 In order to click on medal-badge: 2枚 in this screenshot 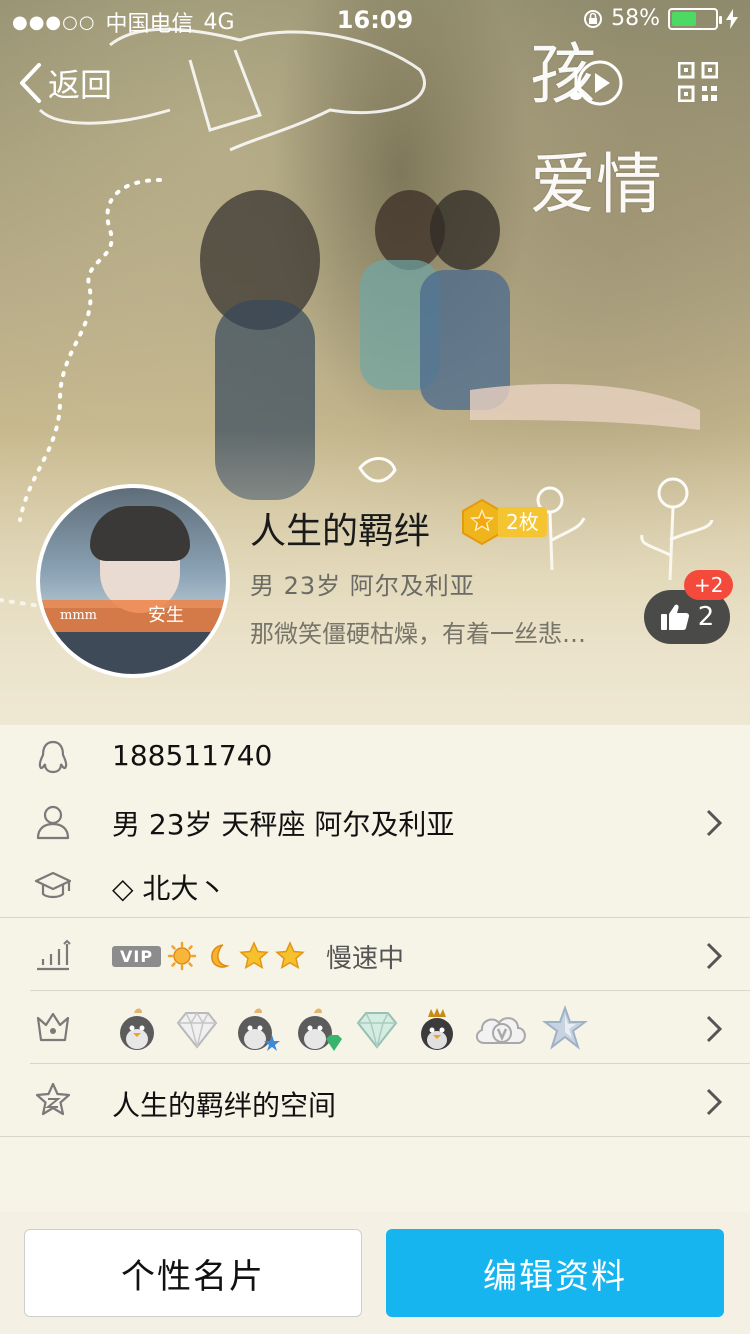, I will do `click(503, 522)`.